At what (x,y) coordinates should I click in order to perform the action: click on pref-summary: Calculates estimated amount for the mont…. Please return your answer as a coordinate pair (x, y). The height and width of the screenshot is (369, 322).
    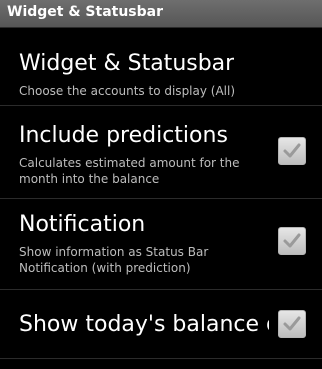
    Looking at the image, I should click on (129, 171).